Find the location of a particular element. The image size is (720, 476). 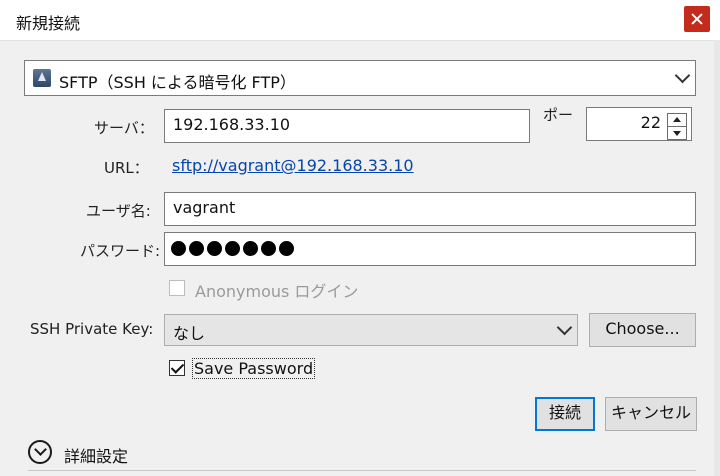

connect-button: 接続 is located at coordinates (565, 414).